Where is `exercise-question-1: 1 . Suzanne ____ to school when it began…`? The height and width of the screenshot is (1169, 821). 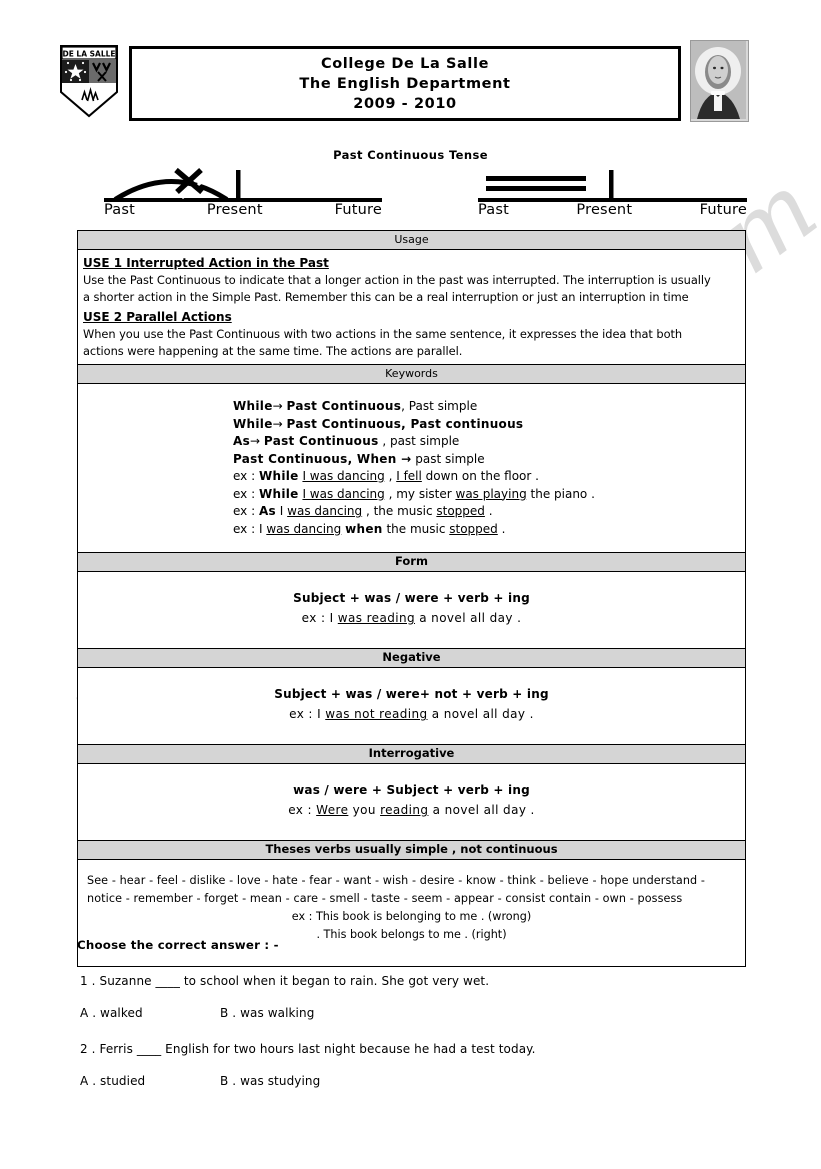 exercise-question-1: 1 . Suzanne ____ to school when it began… is located at coordinates (285, 981).